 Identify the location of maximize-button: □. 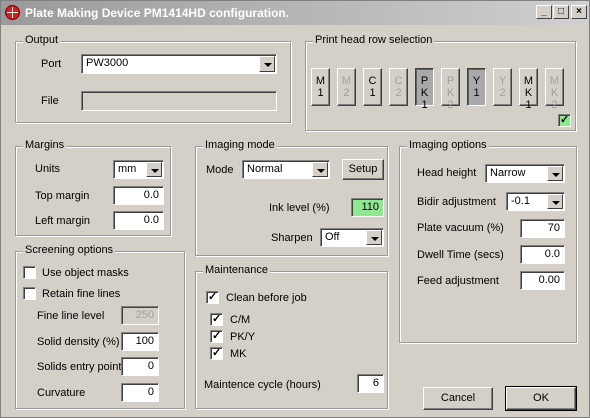
(561, 12).